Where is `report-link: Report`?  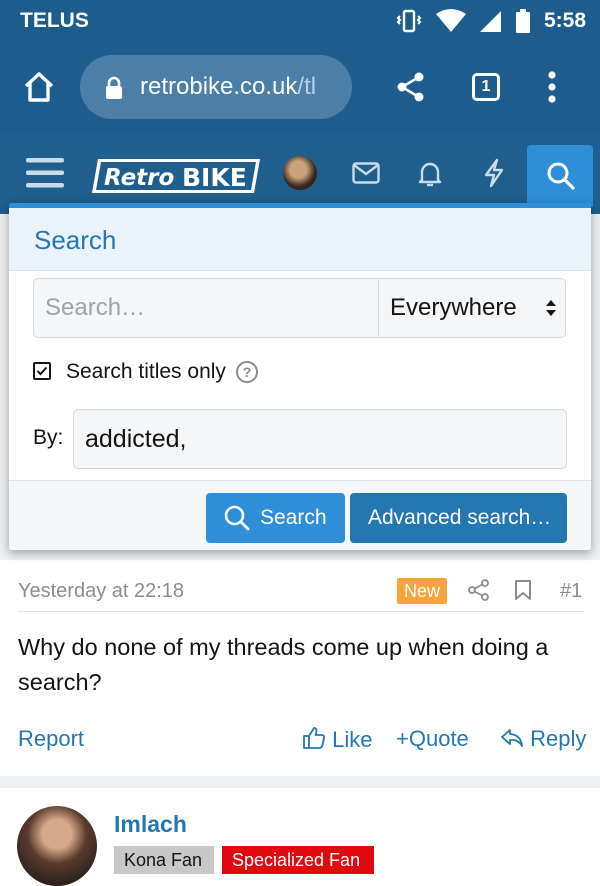
report-link: Report is located at coordinates (51, 739).